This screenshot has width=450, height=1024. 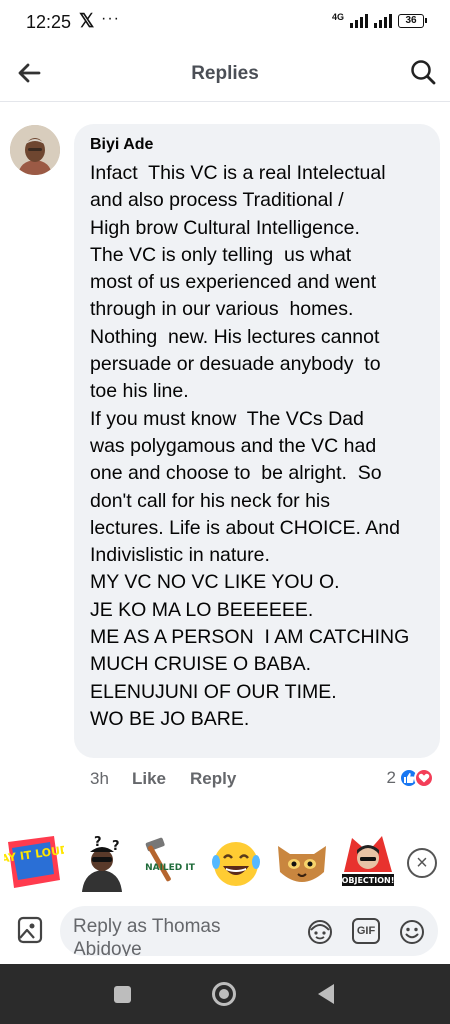 I want to click on thinking-man-sticker: ? ?, so click(x=102, y=862).